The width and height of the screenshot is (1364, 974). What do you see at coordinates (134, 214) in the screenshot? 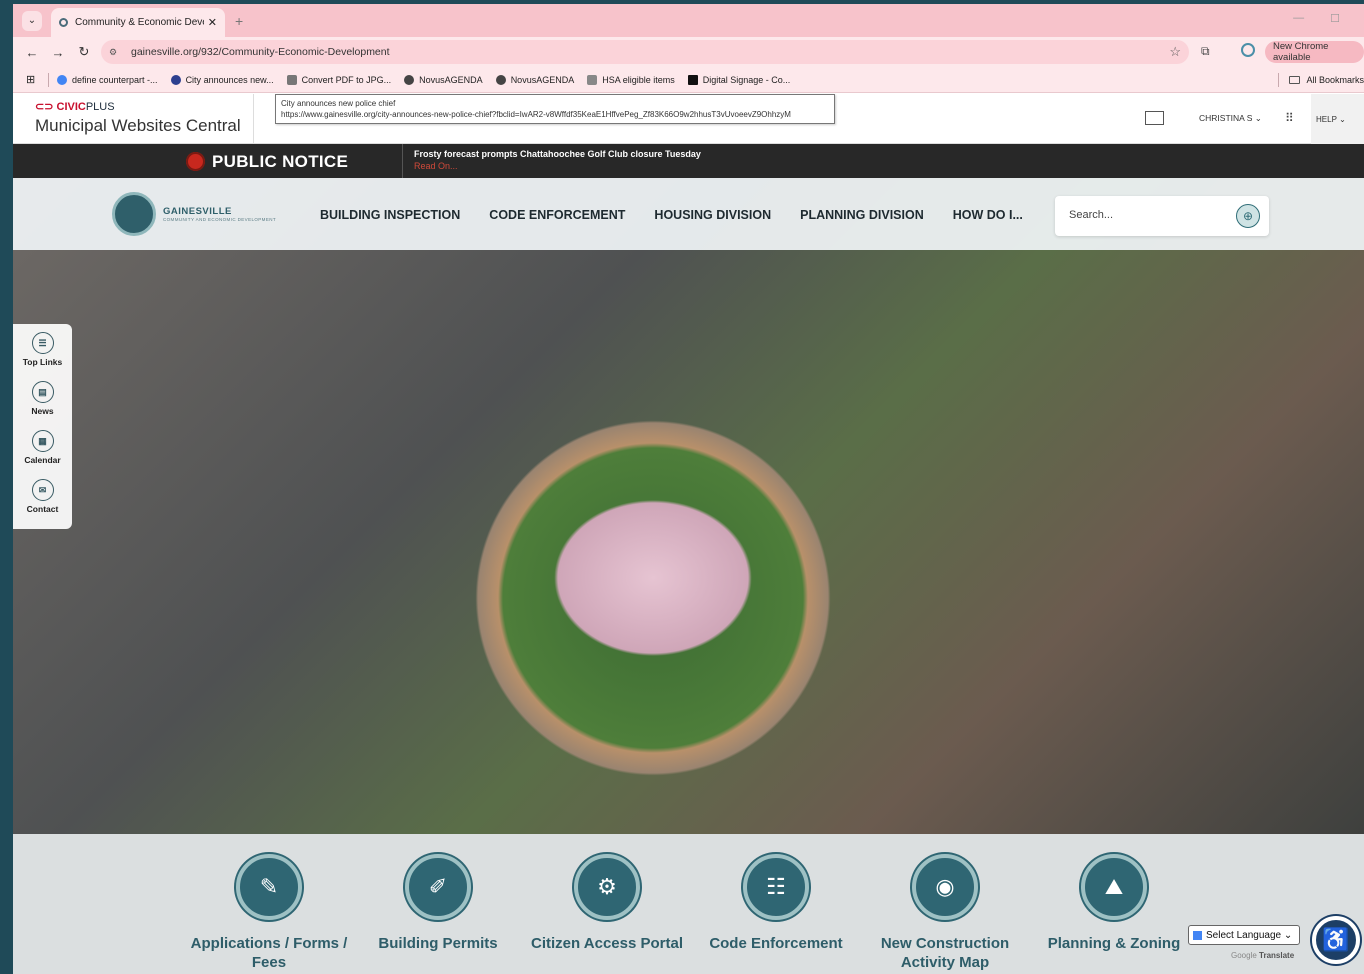
I see `gainesville-emblem-icon` at bounding box center [134, 214].